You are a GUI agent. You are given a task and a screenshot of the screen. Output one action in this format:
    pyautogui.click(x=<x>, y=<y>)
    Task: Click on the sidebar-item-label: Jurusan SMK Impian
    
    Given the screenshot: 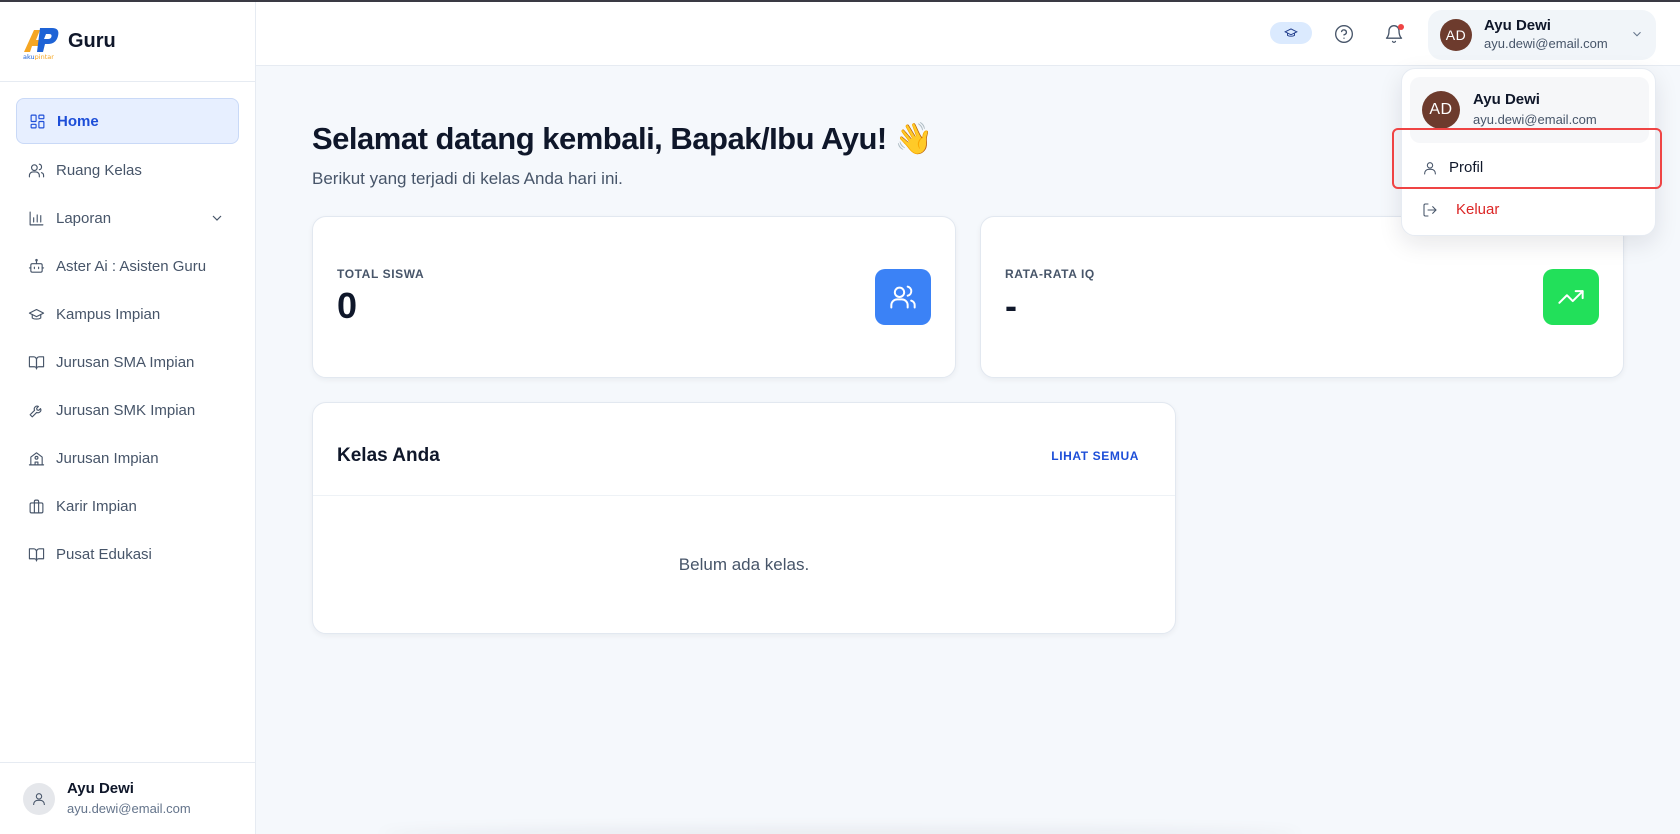 What is the action you would take?
    pyautogui.click(x=126, y=410)
    